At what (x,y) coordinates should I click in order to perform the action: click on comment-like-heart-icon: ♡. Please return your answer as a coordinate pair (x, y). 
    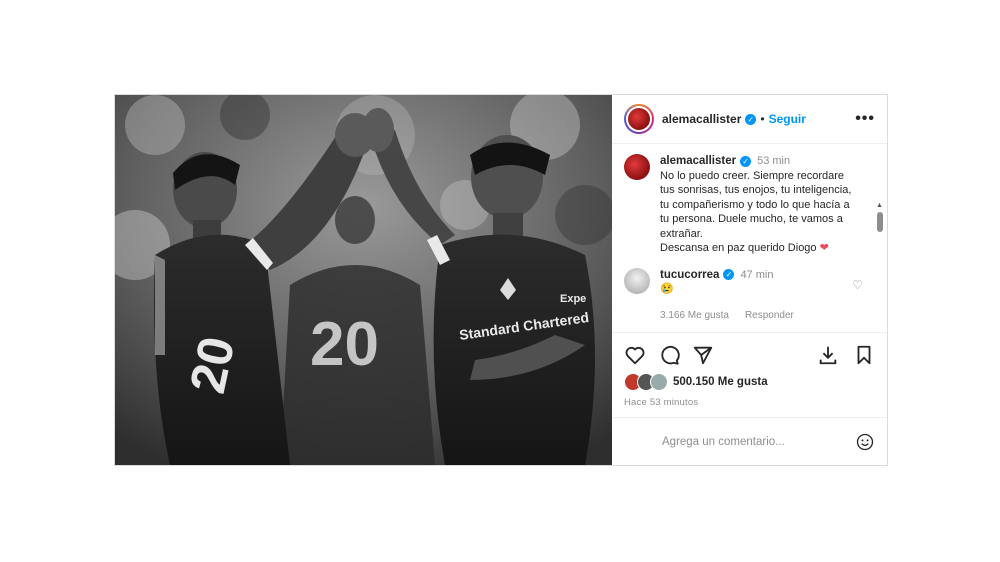
    Looking at the image, I should click on (857, 285).